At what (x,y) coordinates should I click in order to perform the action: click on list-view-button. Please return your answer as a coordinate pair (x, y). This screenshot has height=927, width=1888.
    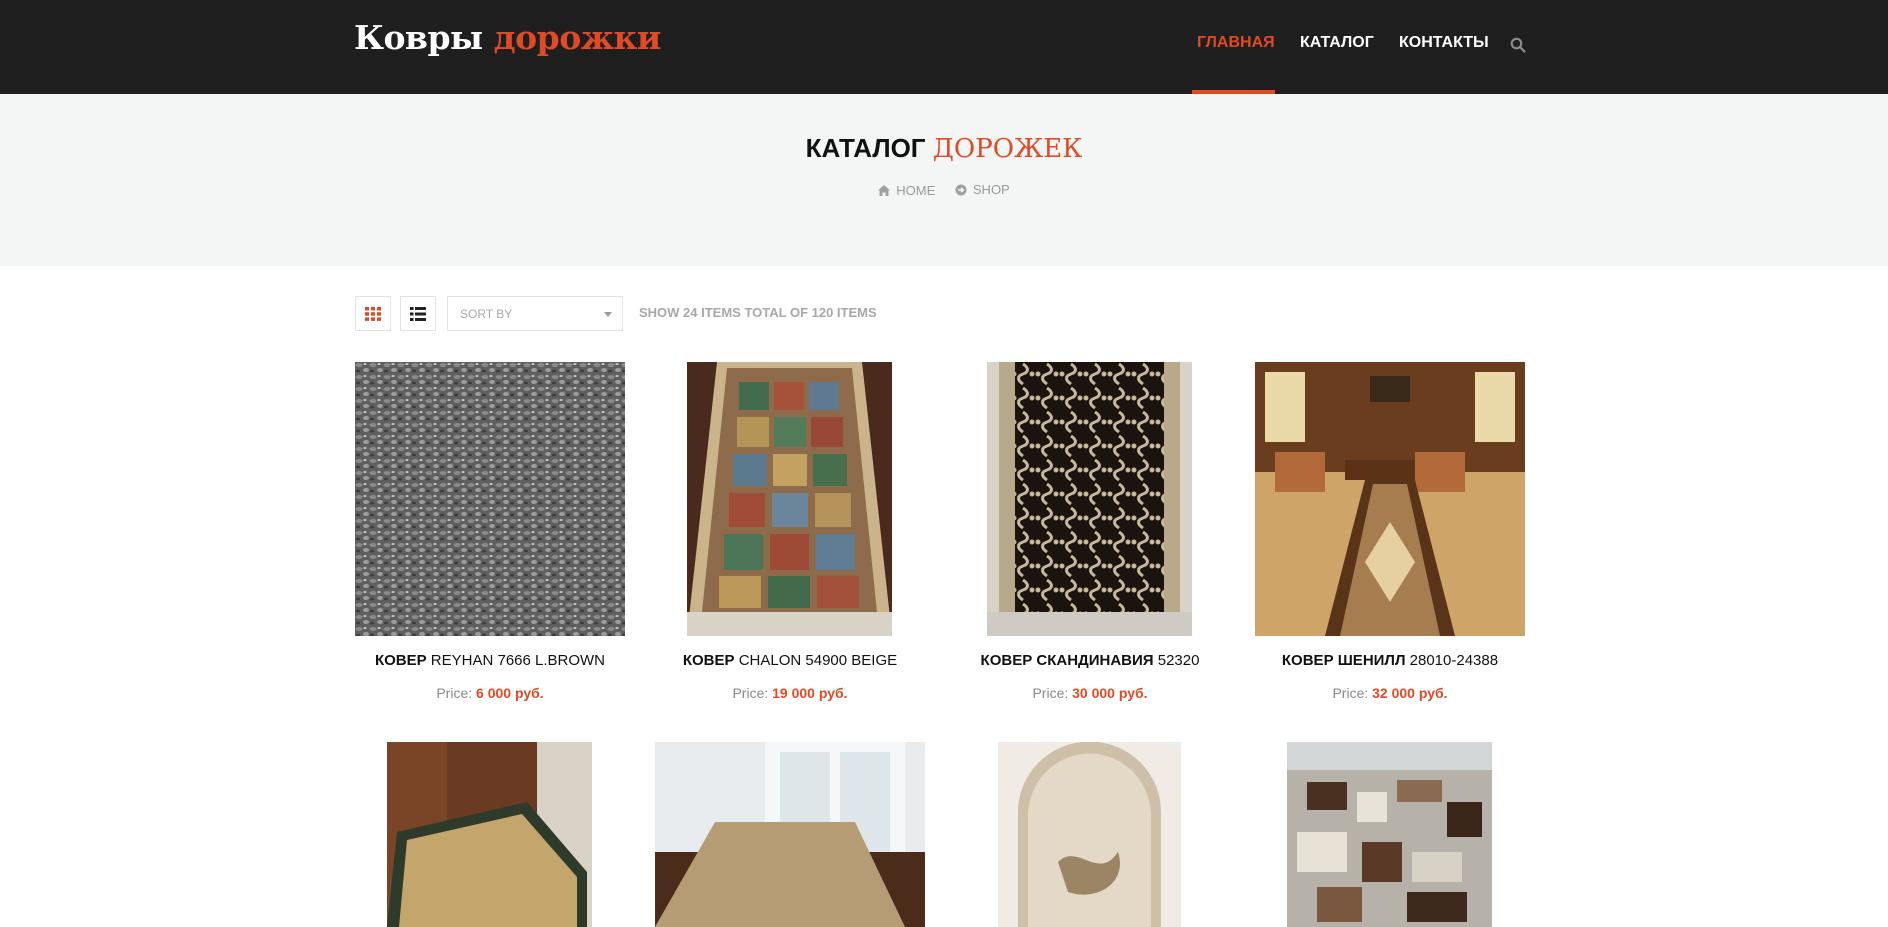
    Looking at the image, I should click on (418, 313).